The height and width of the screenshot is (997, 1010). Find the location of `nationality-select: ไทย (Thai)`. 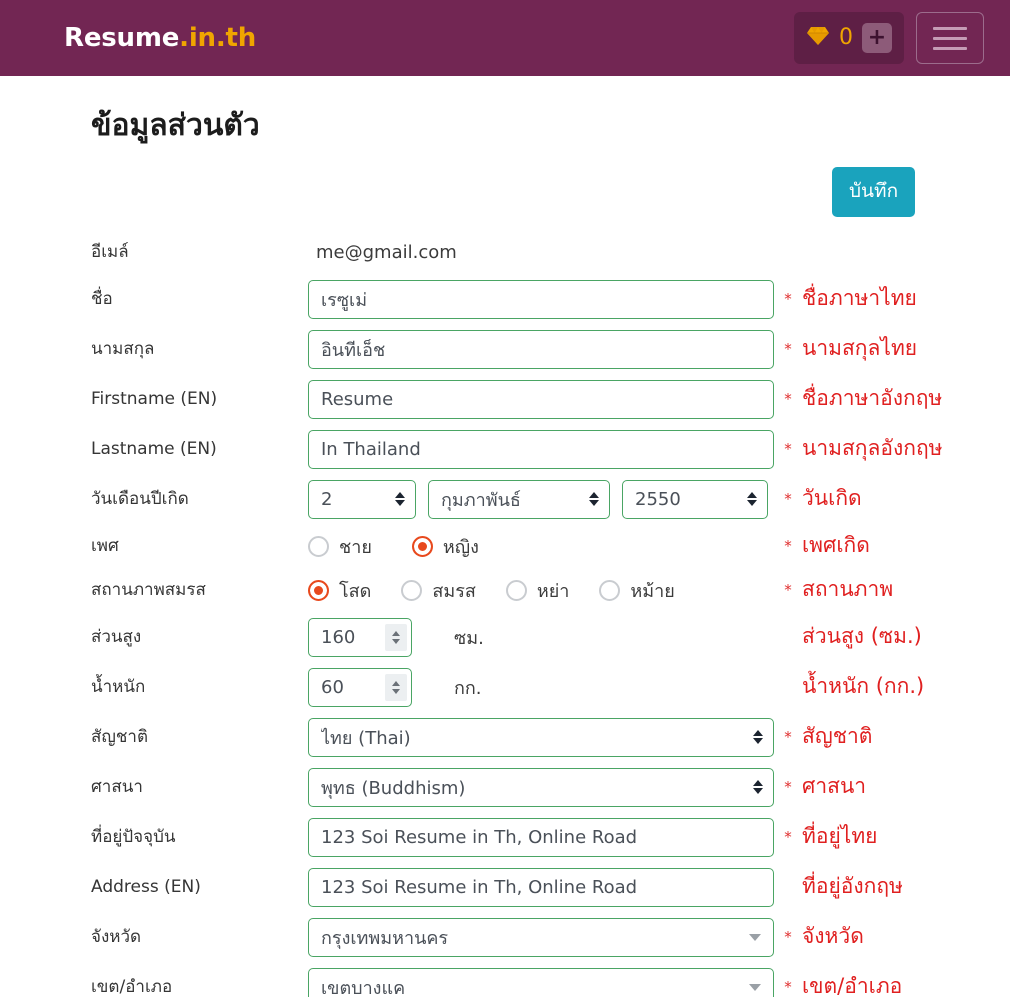

nationality-select: ไทย (Thai) is located at coordinates (541, 737).